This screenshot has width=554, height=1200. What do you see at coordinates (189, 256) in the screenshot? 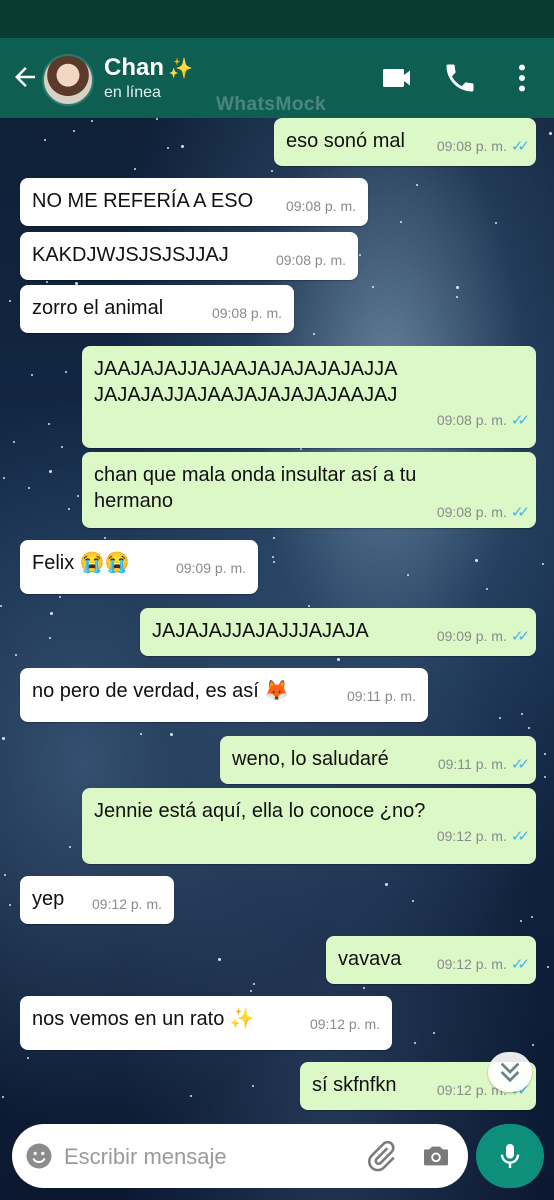
I see `message-in: KAKDJWJSJSJSJJAJ 09:08 p. m.` at bounding box center [189, 256].